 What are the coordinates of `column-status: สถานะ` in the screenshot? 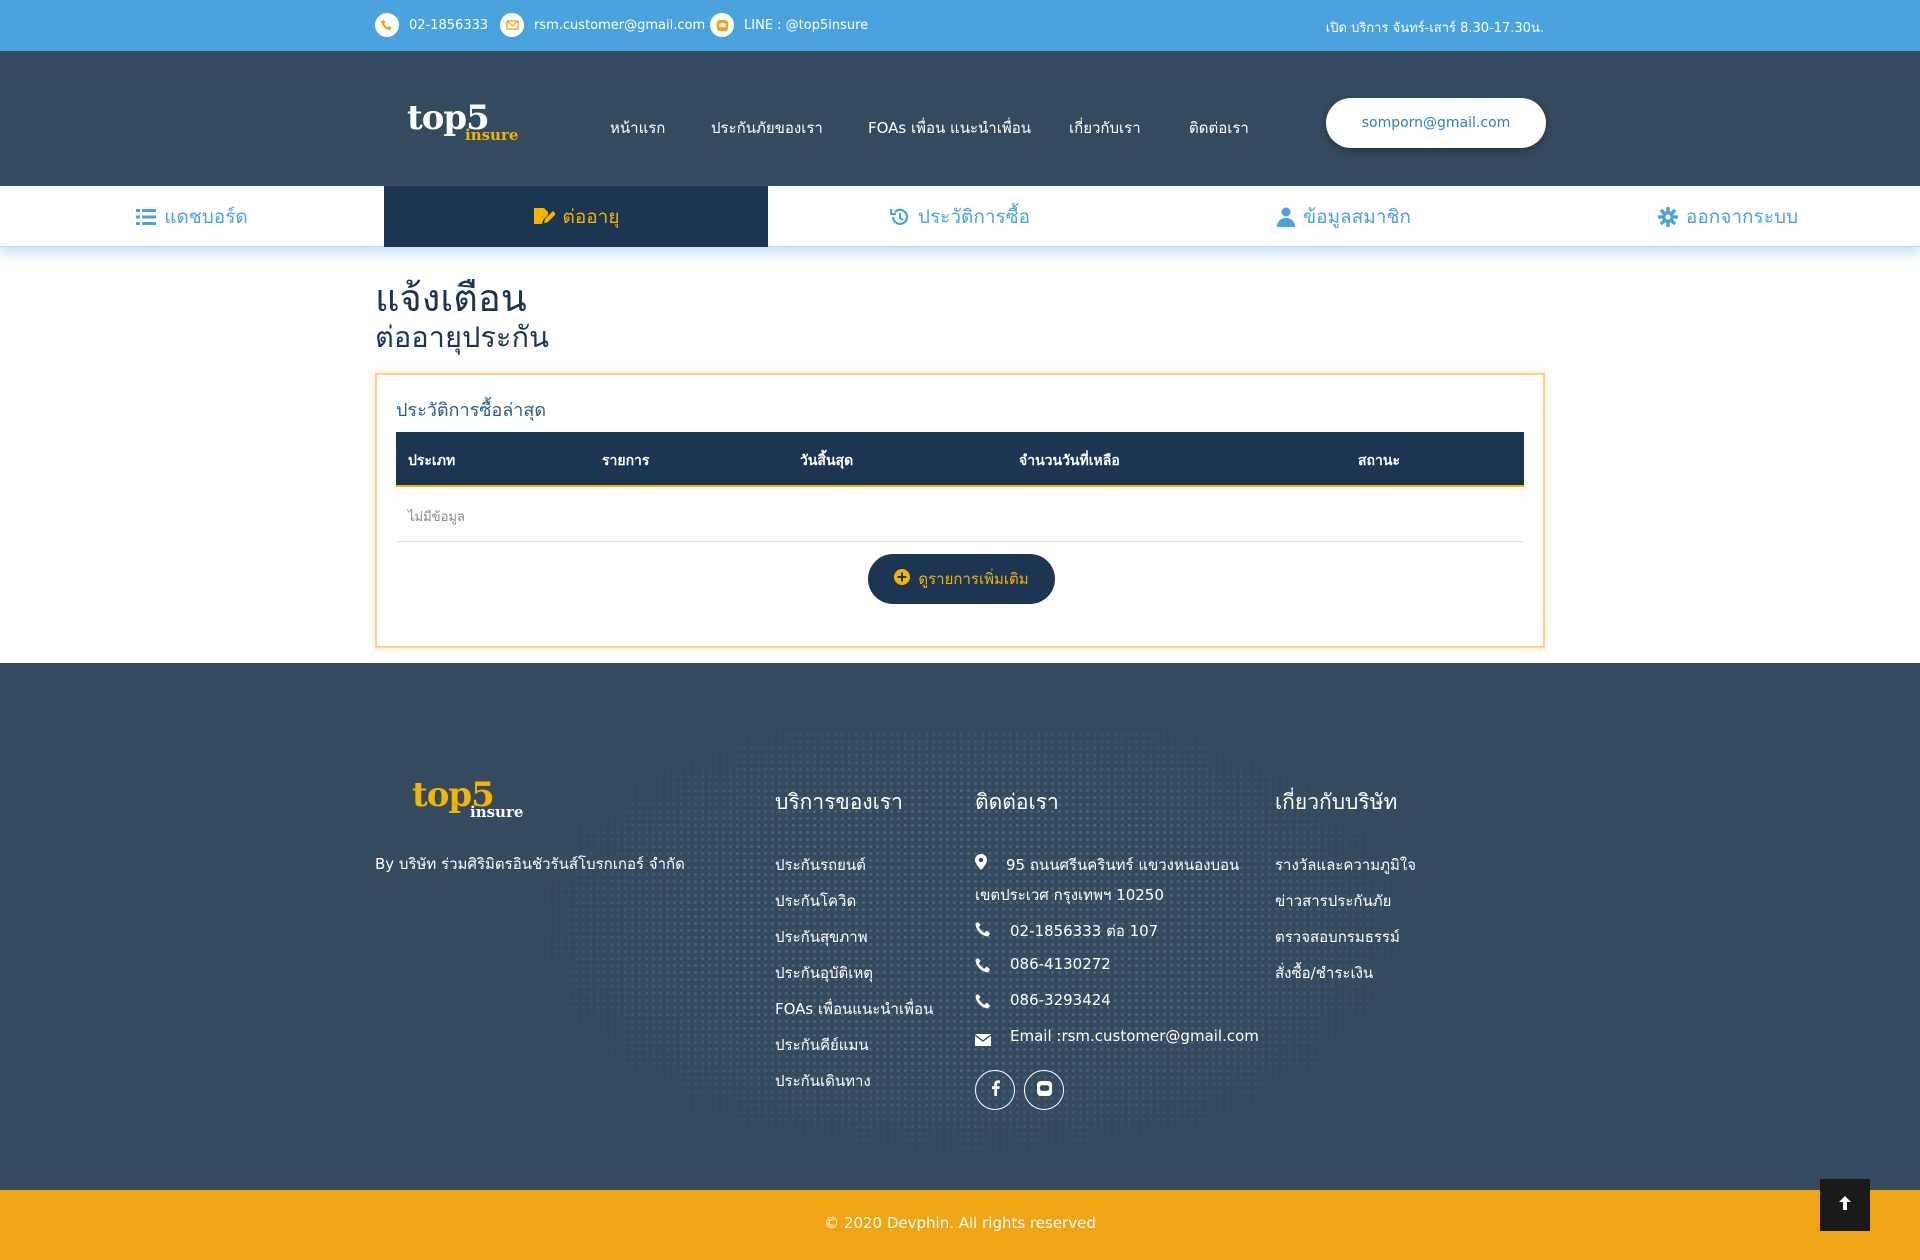 It's located at (1379, 461).